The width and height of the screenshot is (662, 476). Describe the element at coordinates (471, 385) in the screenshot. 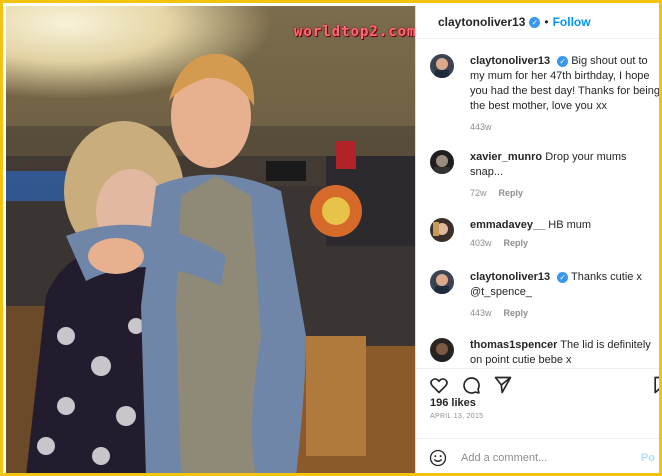

I see `comment-icon` at that location.